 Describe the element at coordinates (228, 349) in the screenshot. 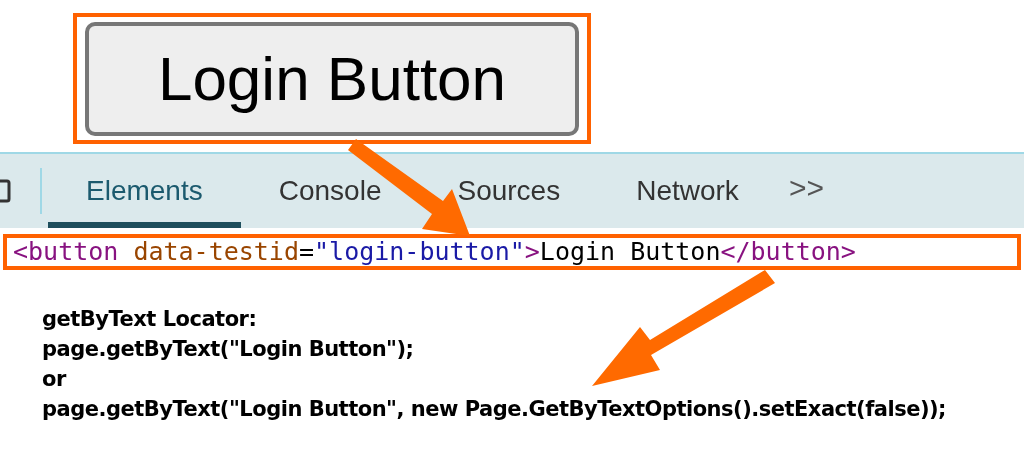

I see `explanation-line: page.getByText("Login Button");` at that location.